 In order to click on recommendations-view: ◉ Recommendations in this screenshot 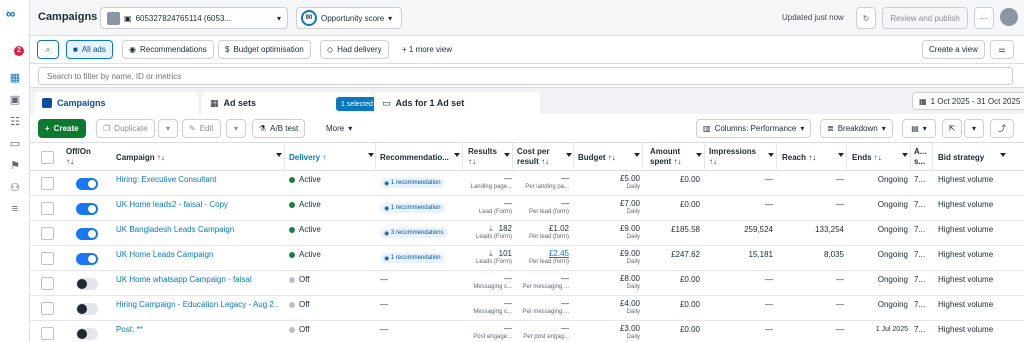, I will do `click(168, 49)`.